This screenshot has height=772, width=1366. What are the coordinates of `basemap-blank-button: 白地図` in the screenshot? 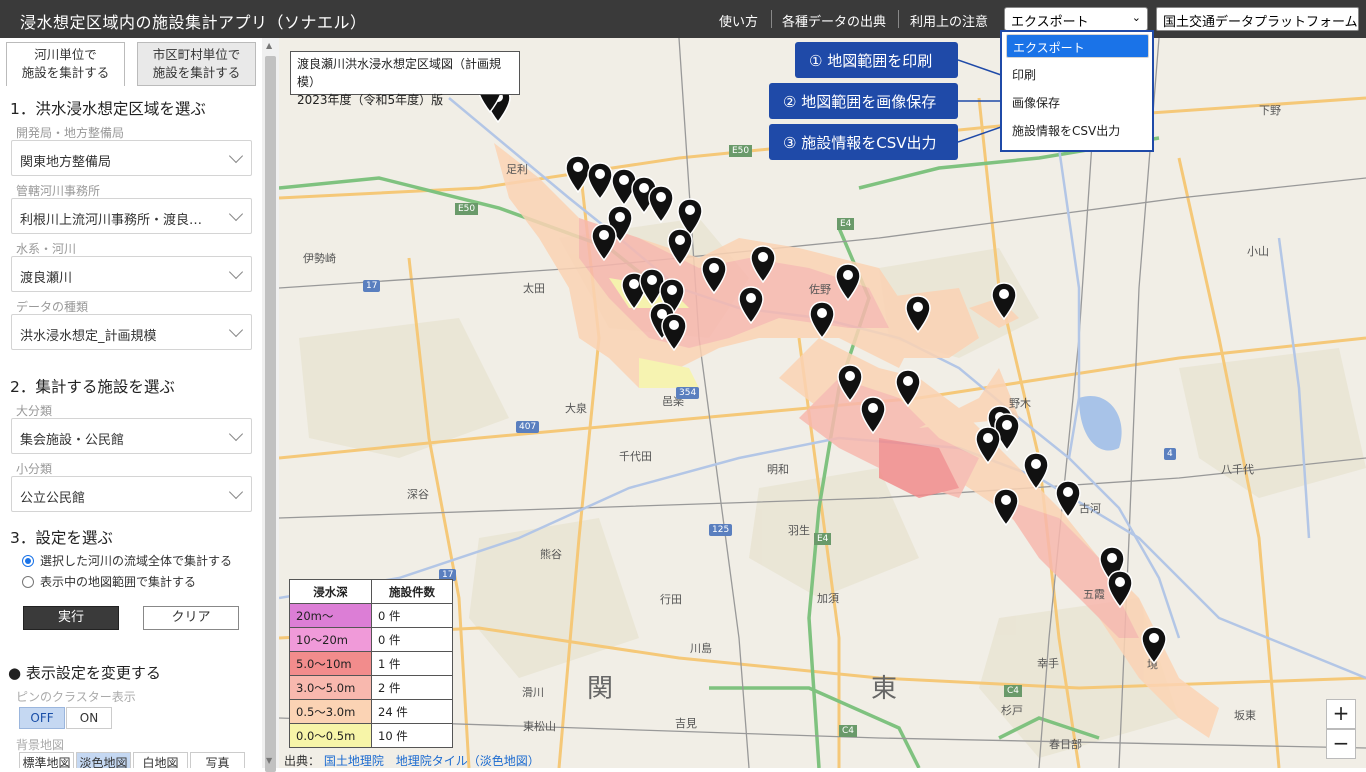 It's located at (160, 760).